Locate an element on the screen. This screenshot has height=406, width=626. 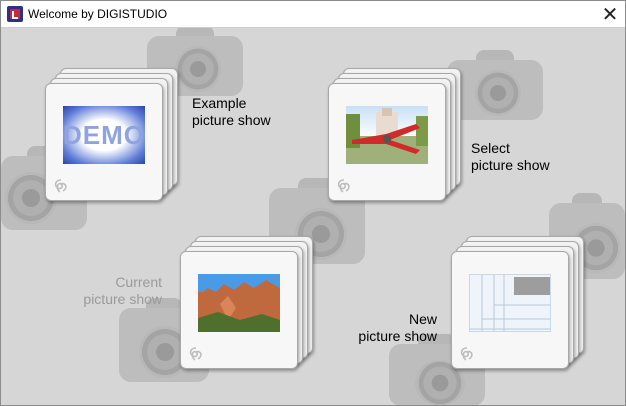
current-picture-show-button is located at coordinates (260, 306).